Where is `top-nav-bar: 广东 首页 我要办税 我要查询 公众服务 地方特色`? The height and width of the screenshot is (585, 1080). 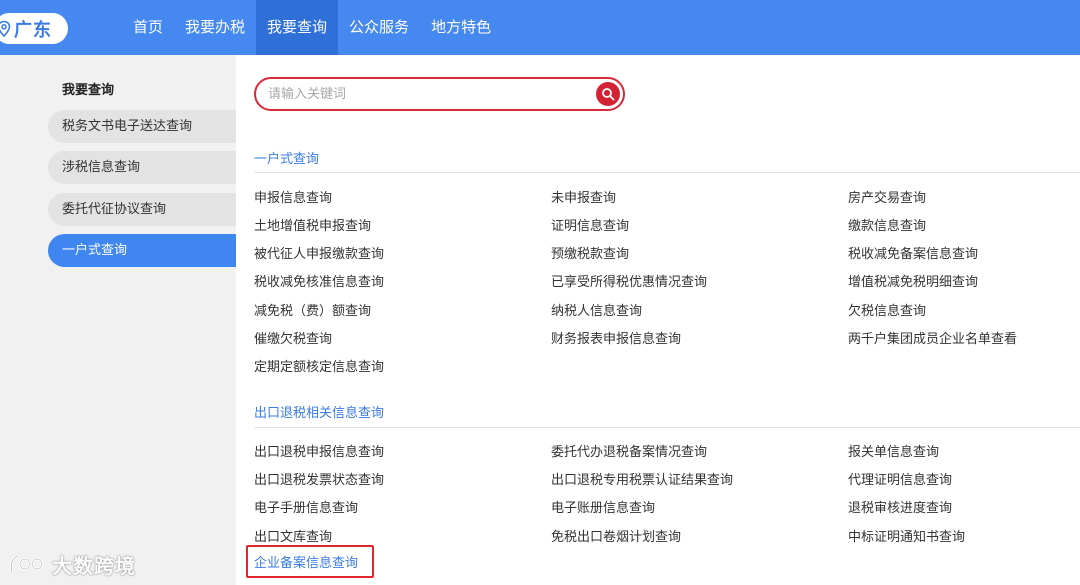 top-nav-bar: 广东 首页 我要办税 我要查询 公众服务 地方特色 is located at coordinates (540, 27).